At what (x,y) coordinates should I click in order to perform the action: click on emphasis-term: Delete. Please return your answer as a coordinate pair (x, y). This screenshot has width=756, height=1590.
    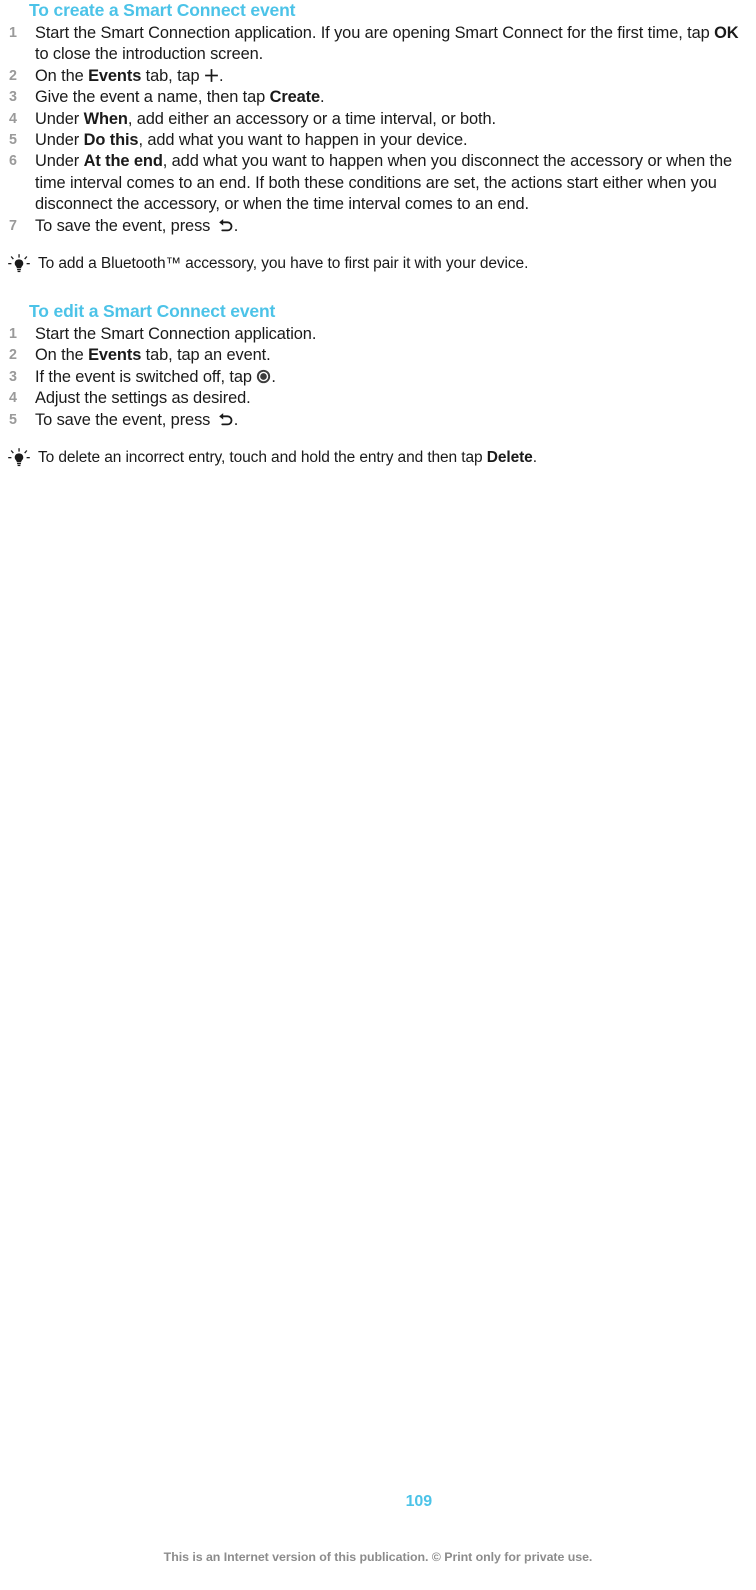
    Looking at the image, I should click on (509, 458).